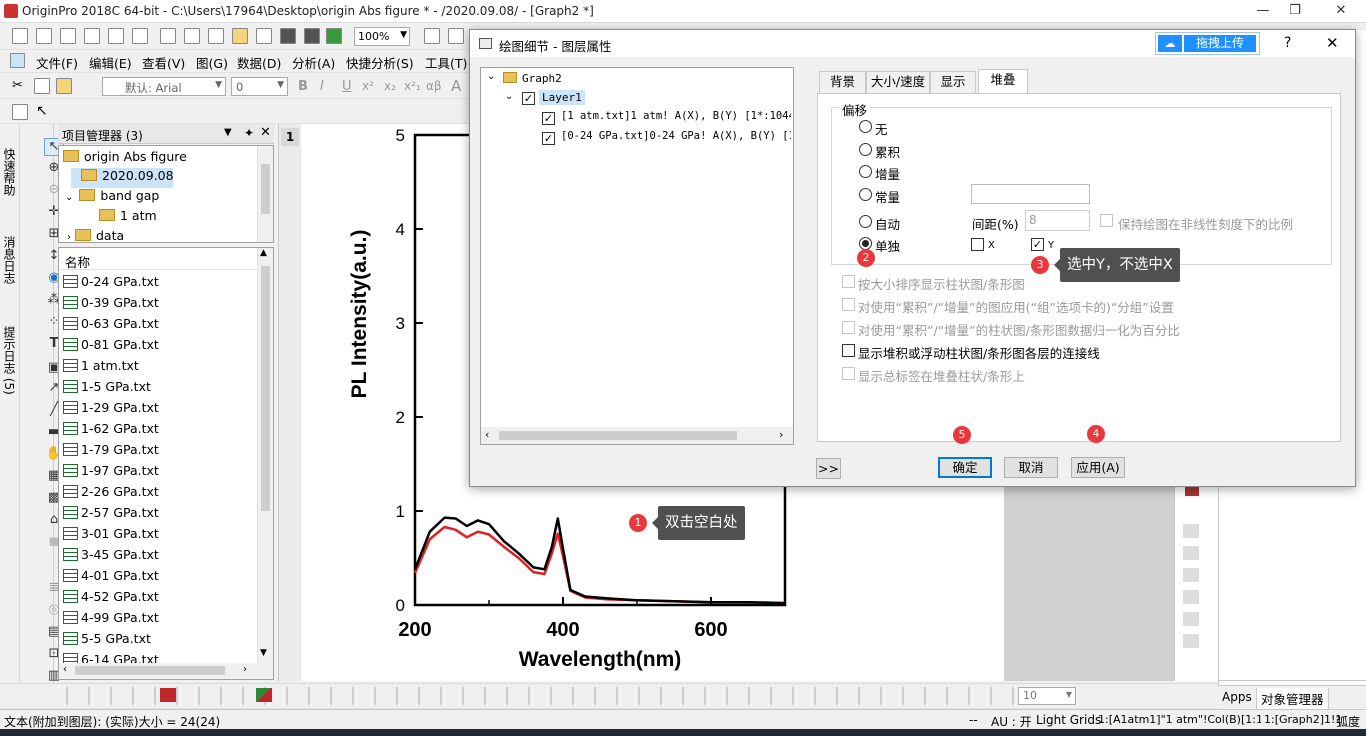  I want to click on help-button: ?, so click(1287, 43).